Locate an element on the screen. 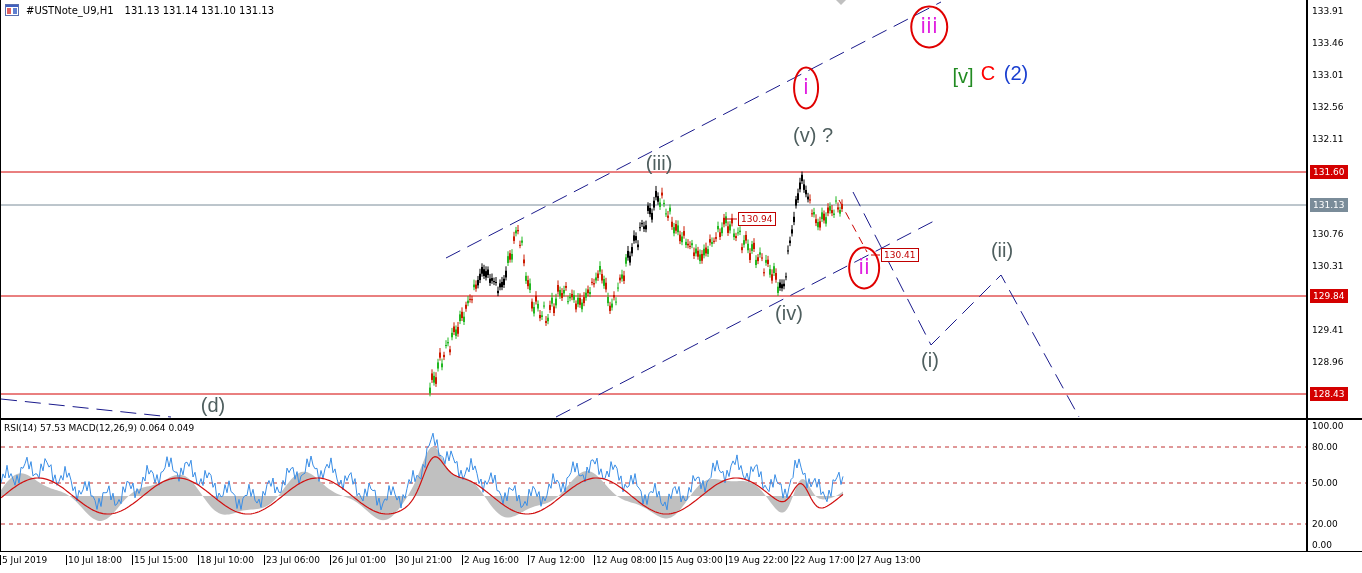  wave-label: (i) is located at coordinates (930, 360).